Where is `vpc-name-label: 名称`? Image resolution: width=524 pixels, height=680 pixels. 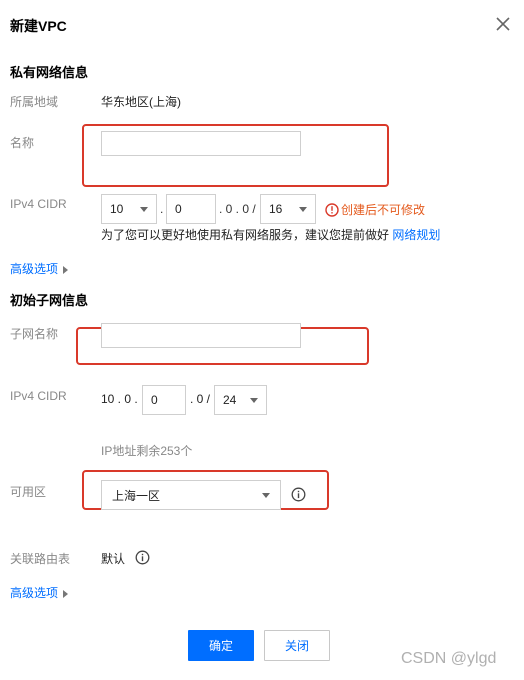
vpc-name-label: 名称 is located at coordinates (22, 143).